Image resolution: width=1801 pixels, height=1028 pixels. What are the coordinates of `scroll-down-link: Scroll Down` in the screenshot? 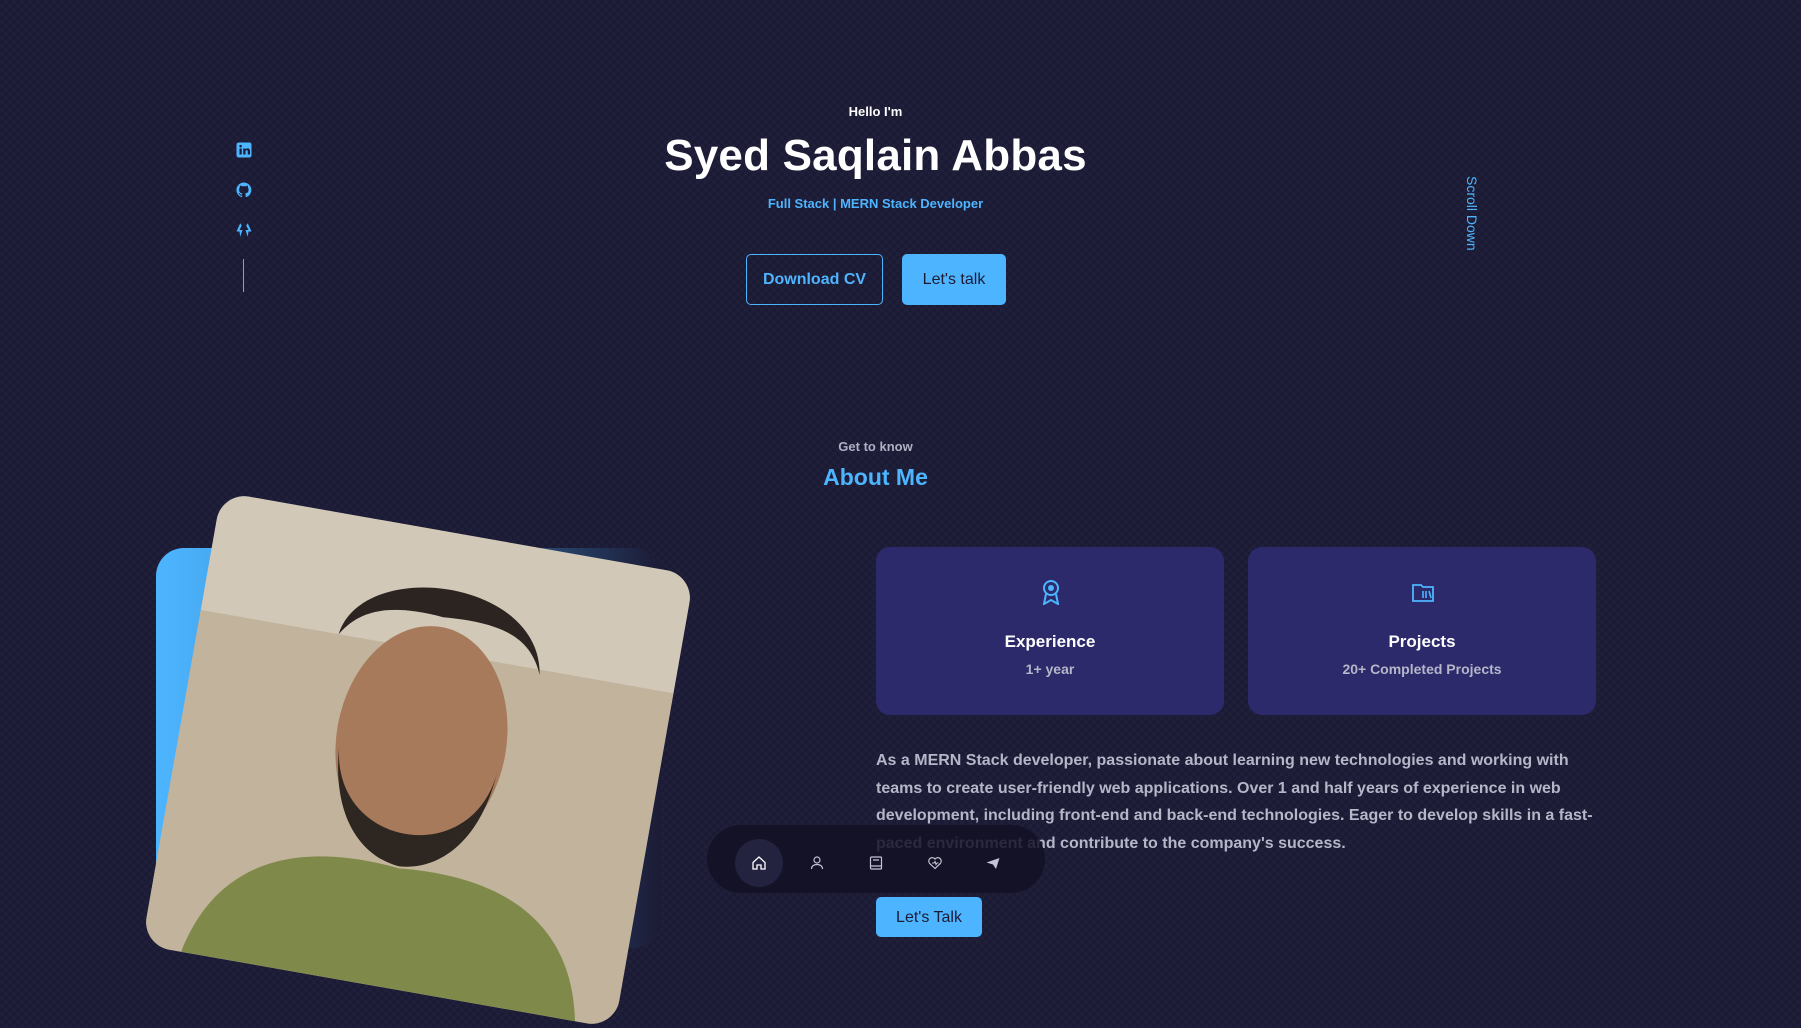 It's located at (1472, 213).